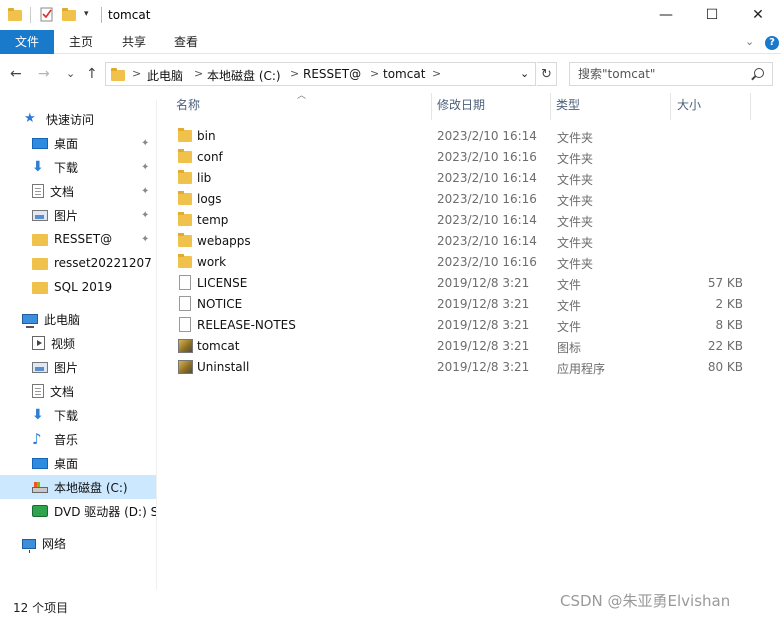 The height and width of the screenshot is (618, 781). I want to click on sidebar-item-resset: RESSET@ ✦, so click(78, 239).